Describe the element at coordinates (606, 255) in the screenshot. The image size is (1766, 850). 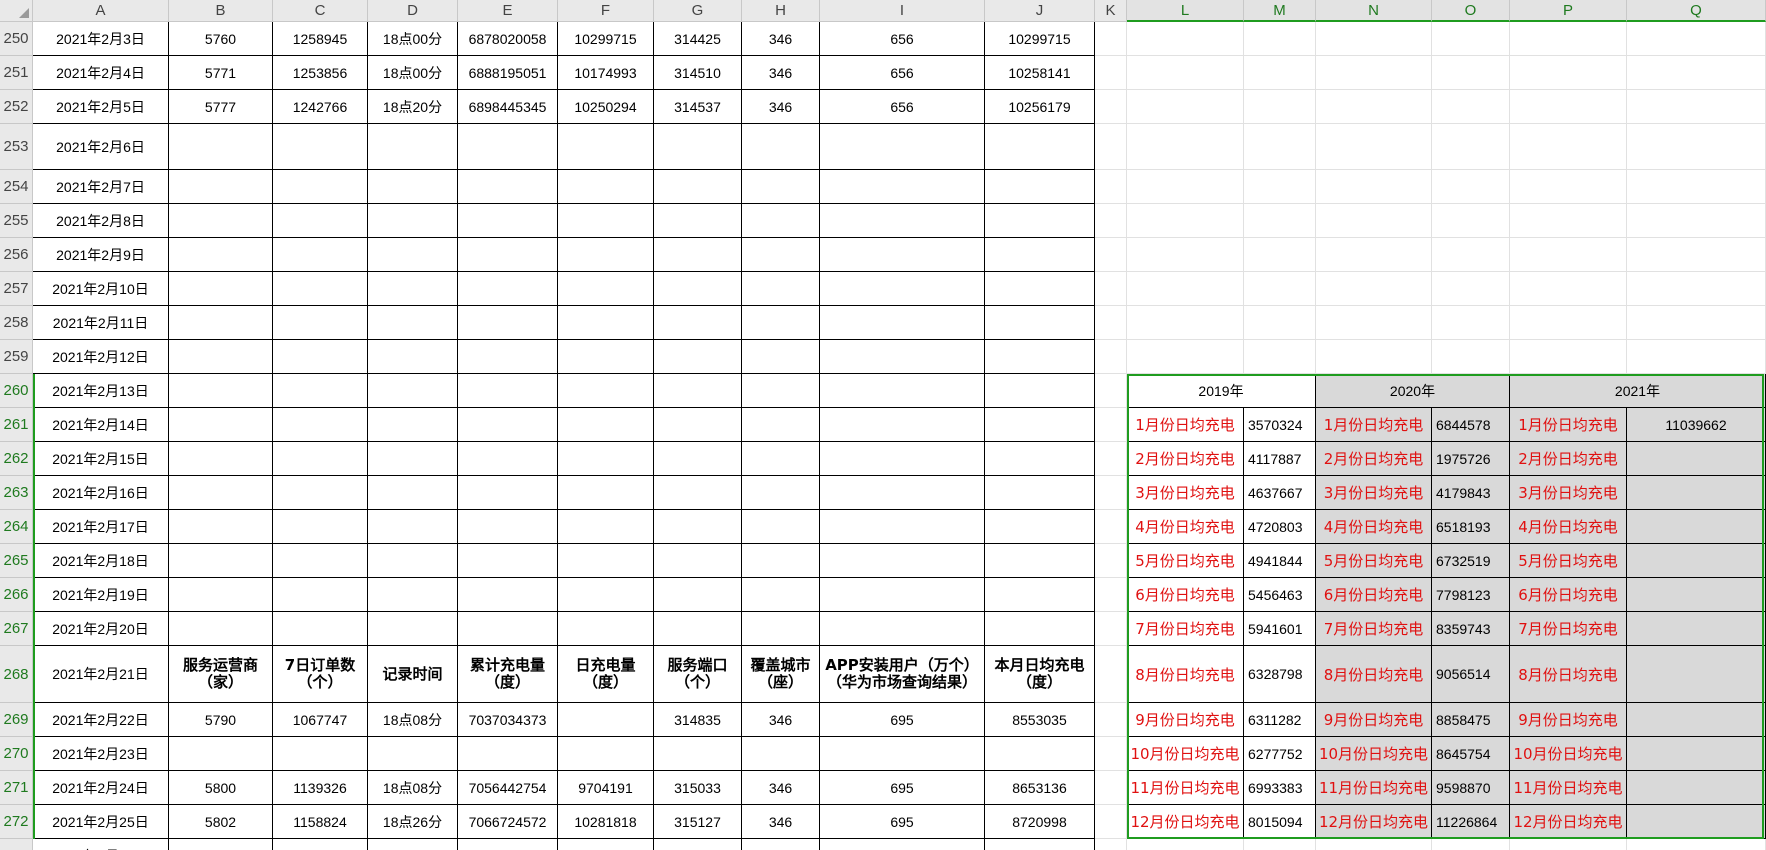
I see `cell-f256` at that location.